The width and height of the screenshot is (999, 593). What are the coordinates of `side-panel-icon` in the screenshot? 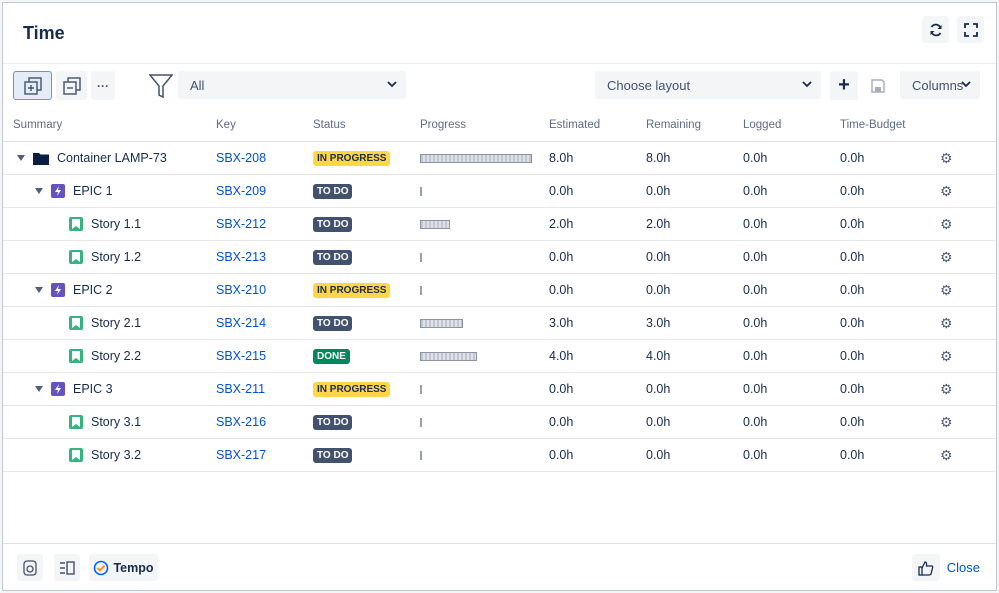 It's located at (67, 567).